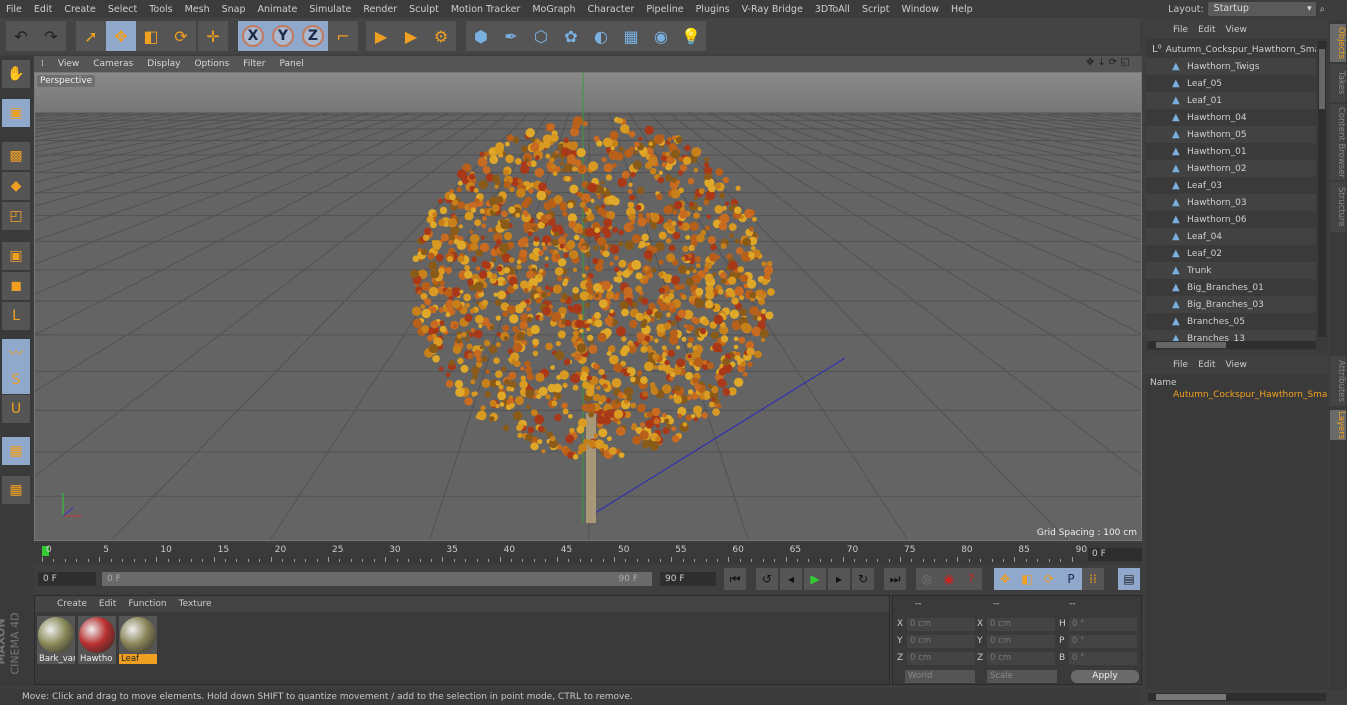 This screenshot has height=705, width=1347. What do you see at coordinates (1338, 43) in the screenshot?
I see `tab-objects: Objects` at bounding box center [1338, 43].